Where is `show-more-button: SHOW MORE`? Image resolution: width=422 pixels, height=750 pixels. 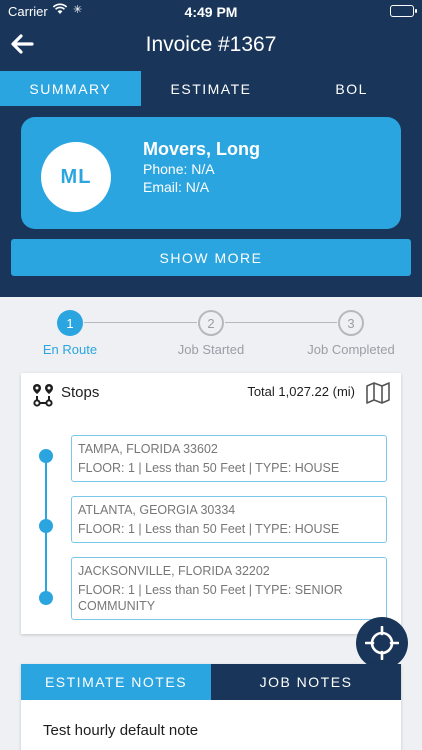 show-more-button: SHOW MORE is located at coordinates (211, 257).